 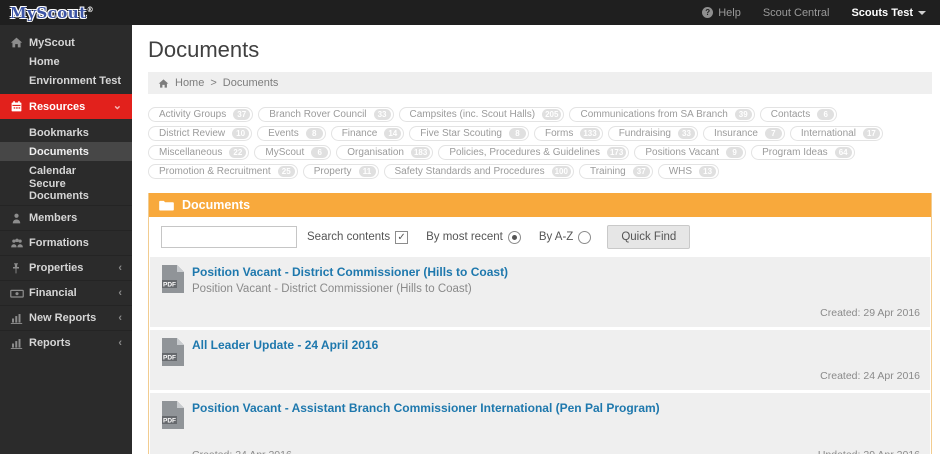 I want to click on tag-contacts: Contacts 6, so click(x=798, y=114).